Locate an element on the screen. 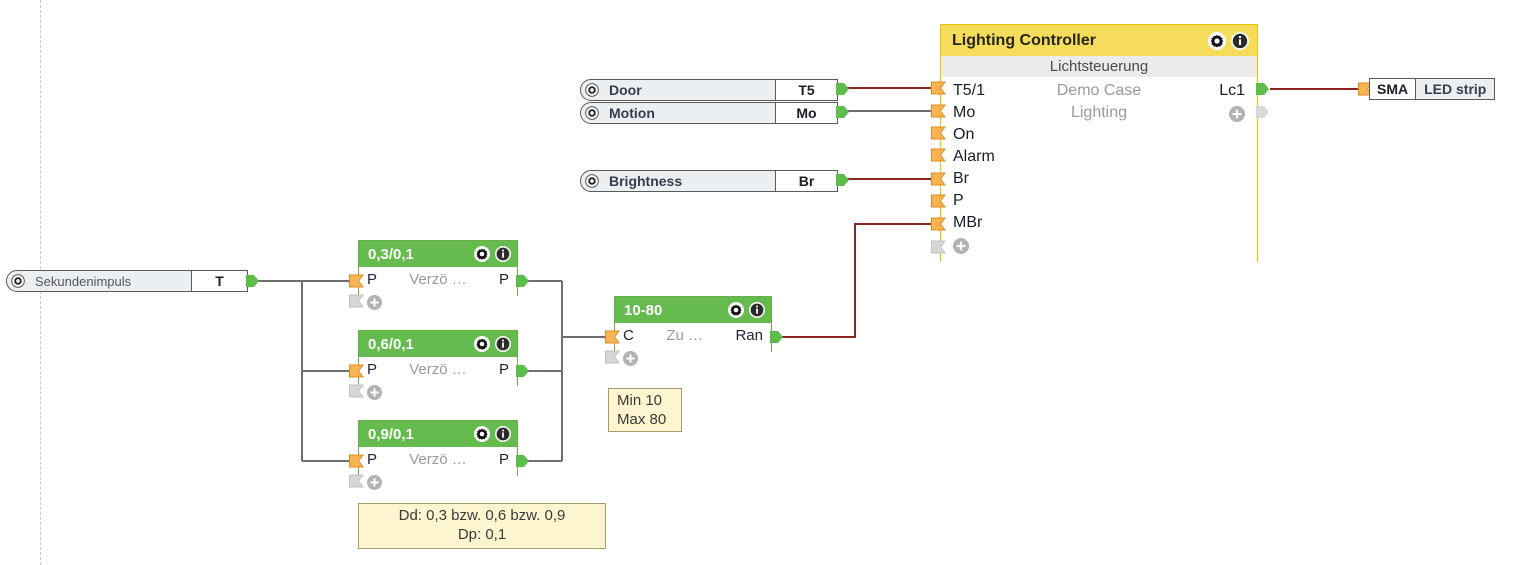 This screenshot has width=1531, height=565. io-node-sekundenimpuls: Sekundenimpuls T is located at coordinates (127, 281).